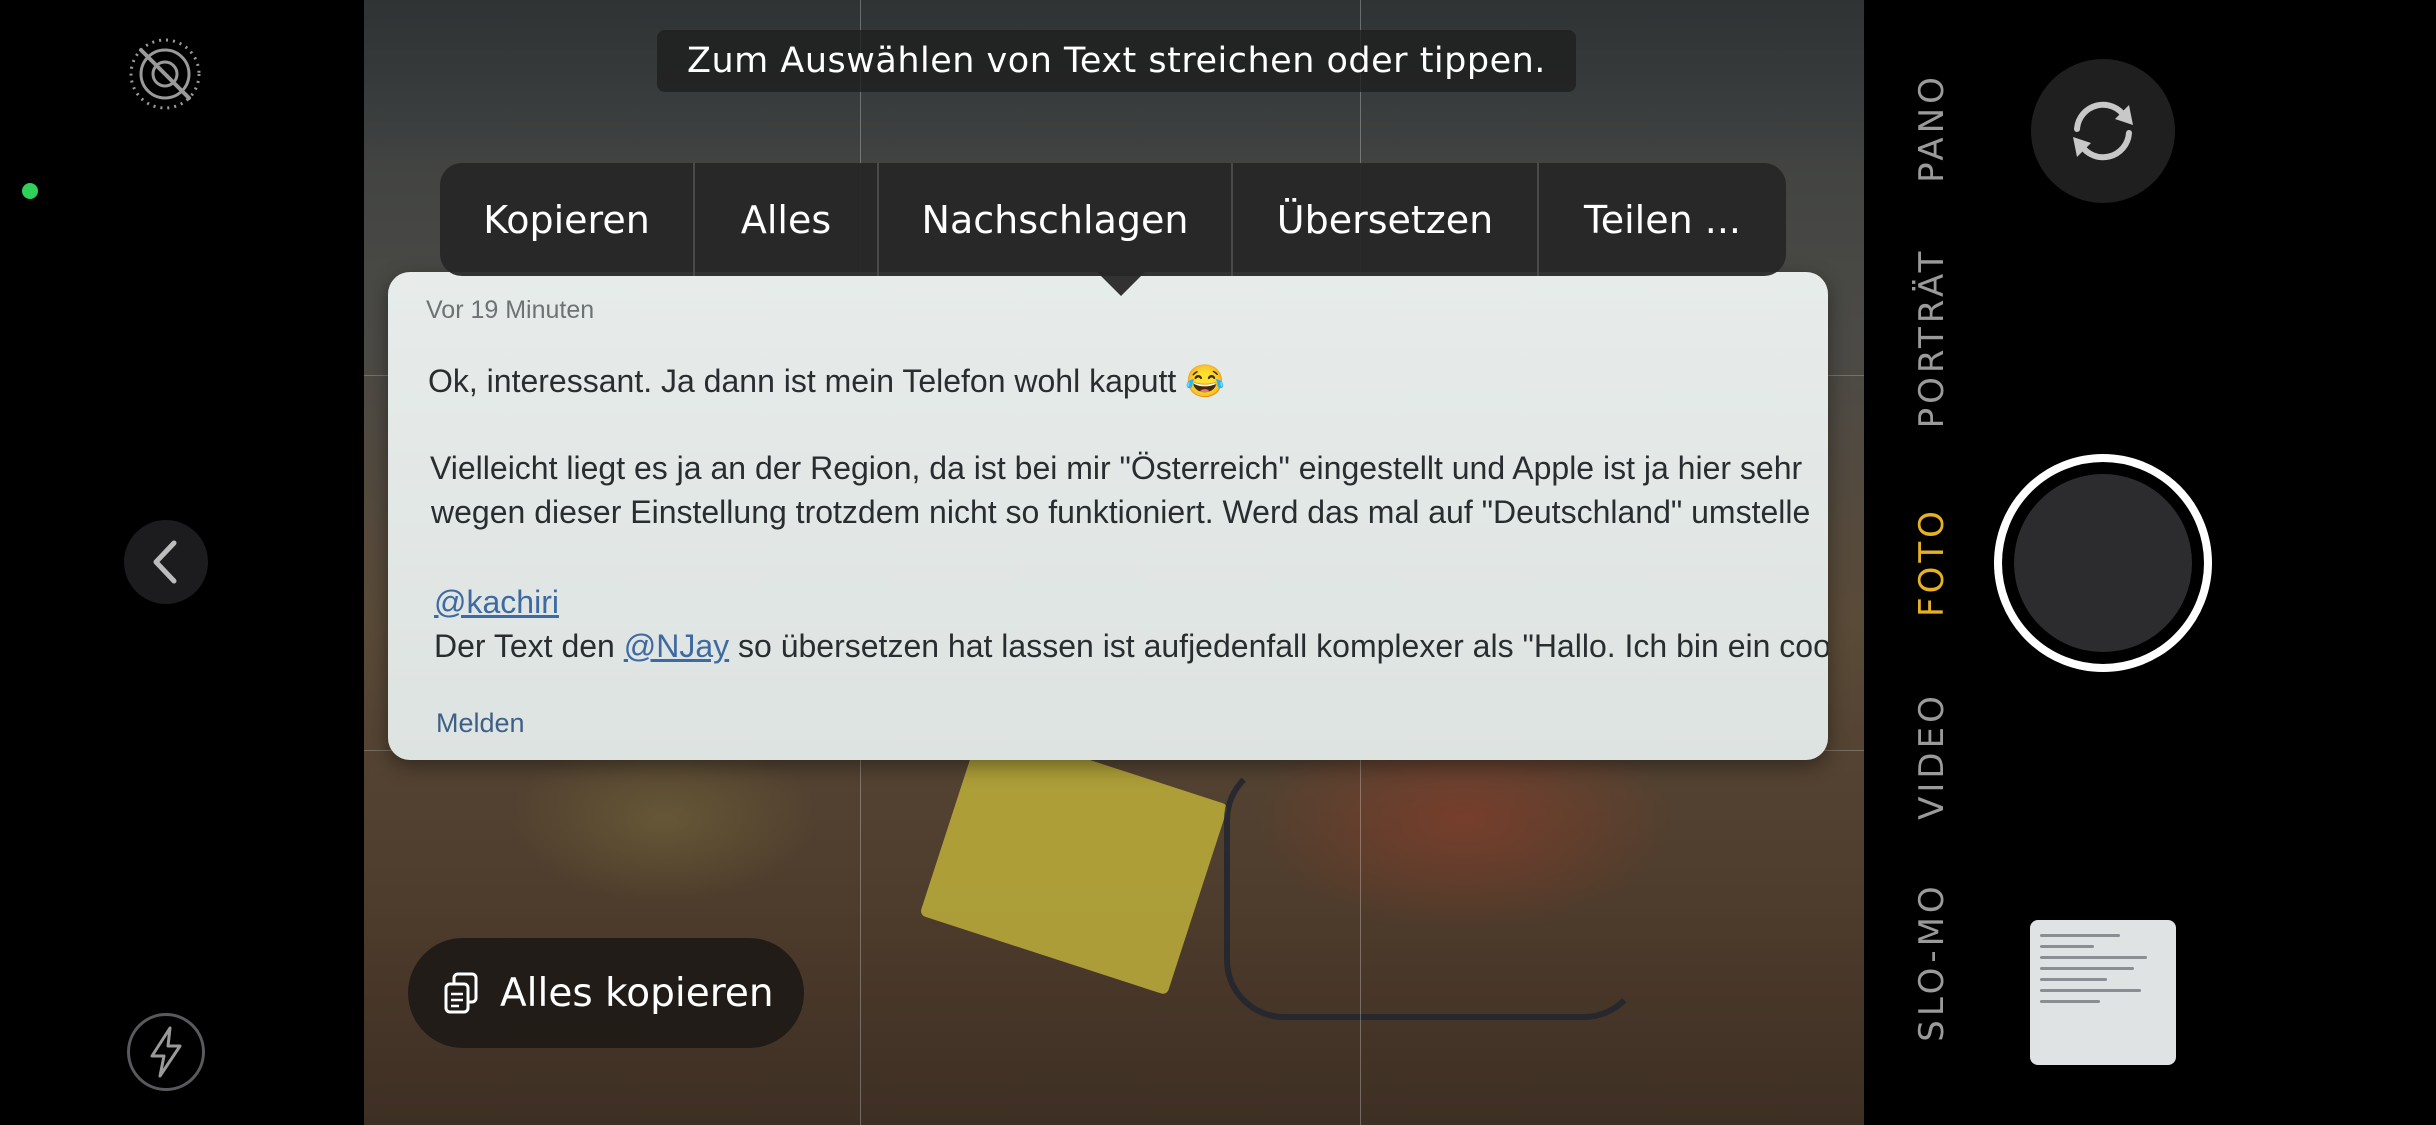 Image resolution: width=2436 pixels, height=1125 pixels. What do you see at coordinates (1074, 860) in the screenshot?
I see `blurred-notebook` at bounding box center [1074, 860].